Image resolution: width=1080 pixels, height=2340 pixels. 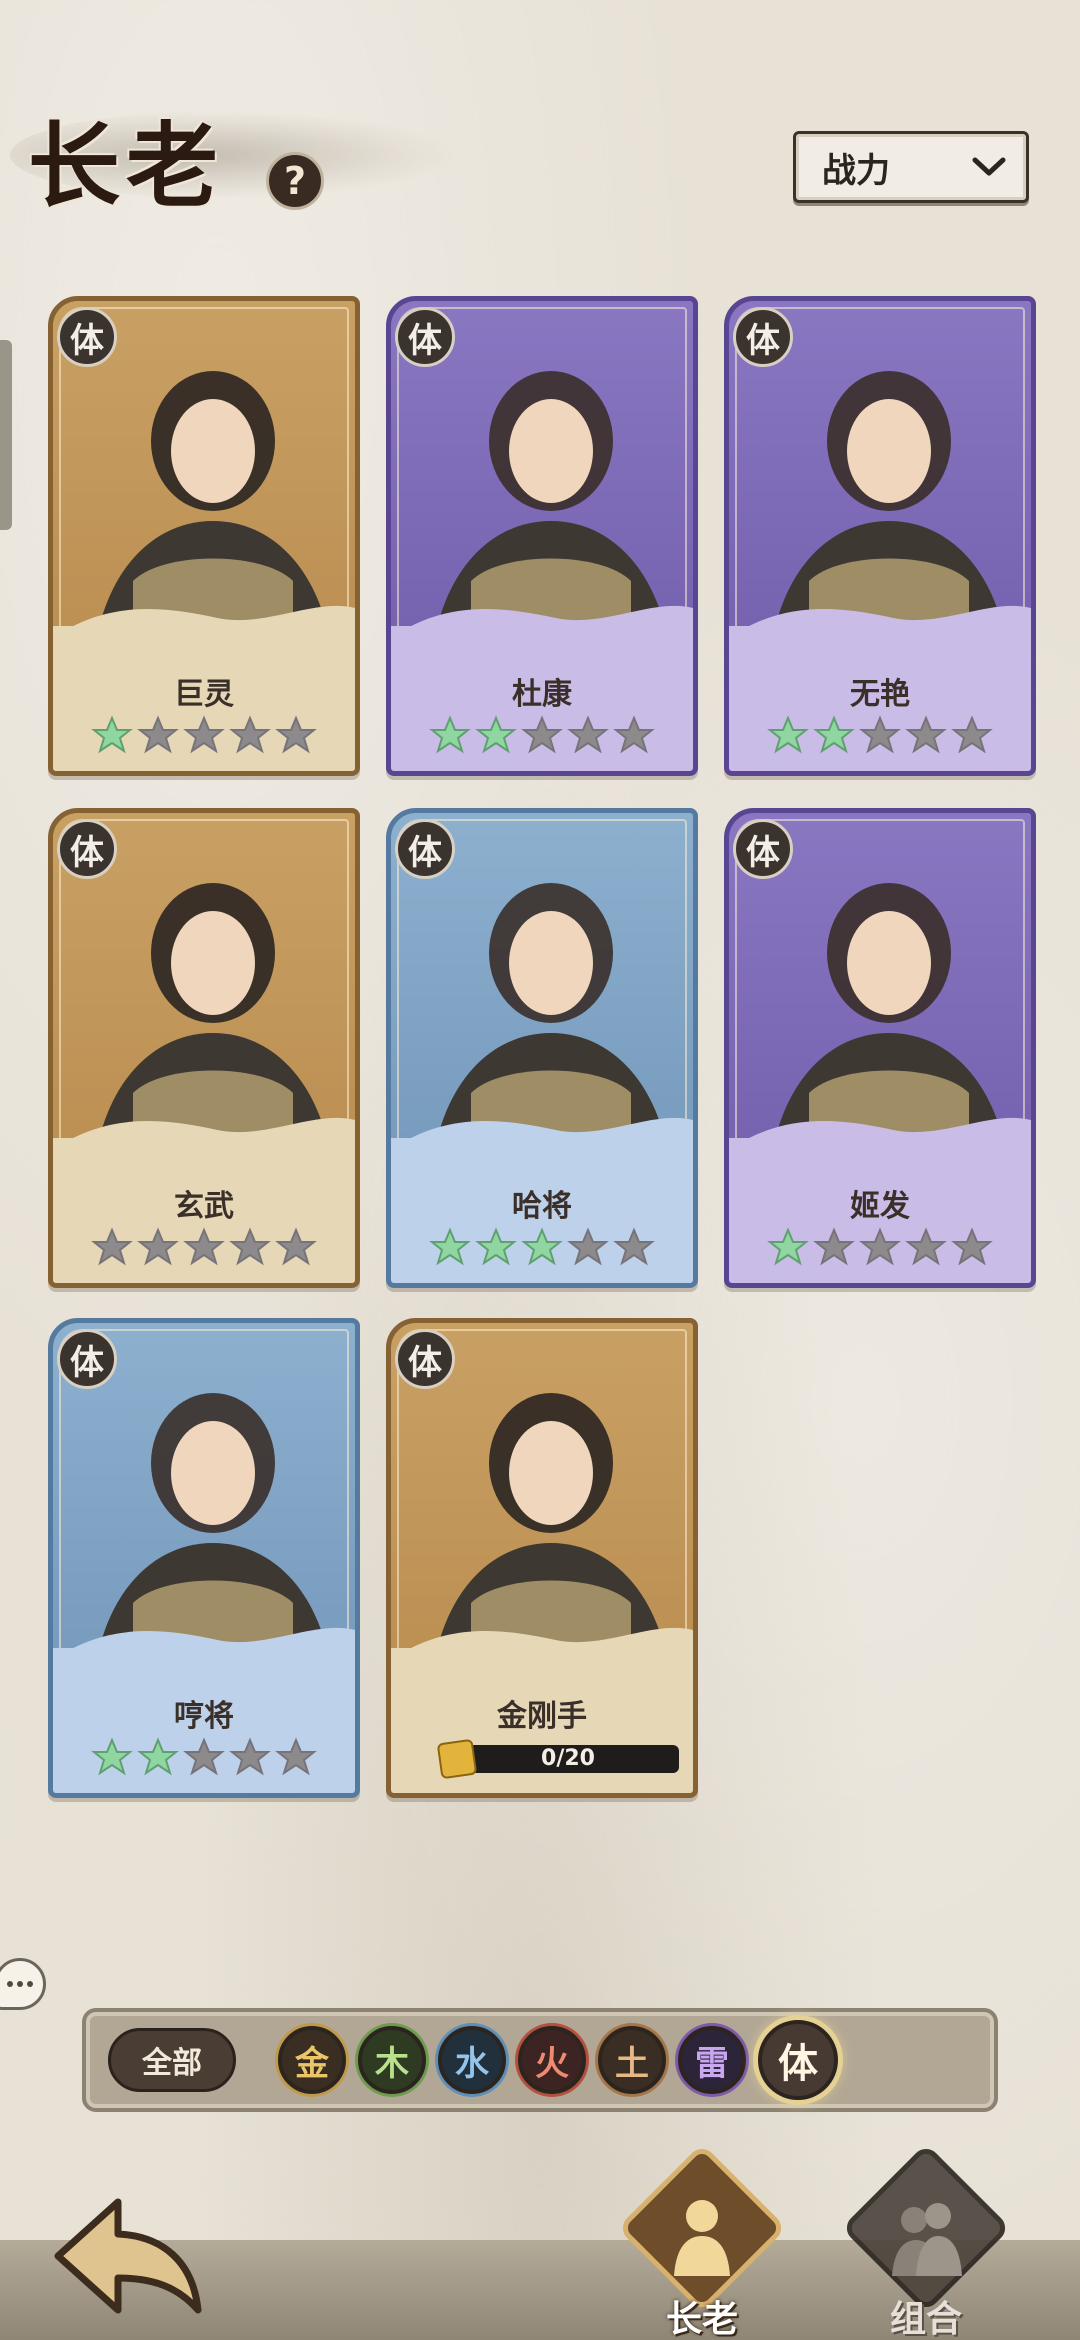 I want to click on hero-name: 金刚手, so click(x=542, y=1716).